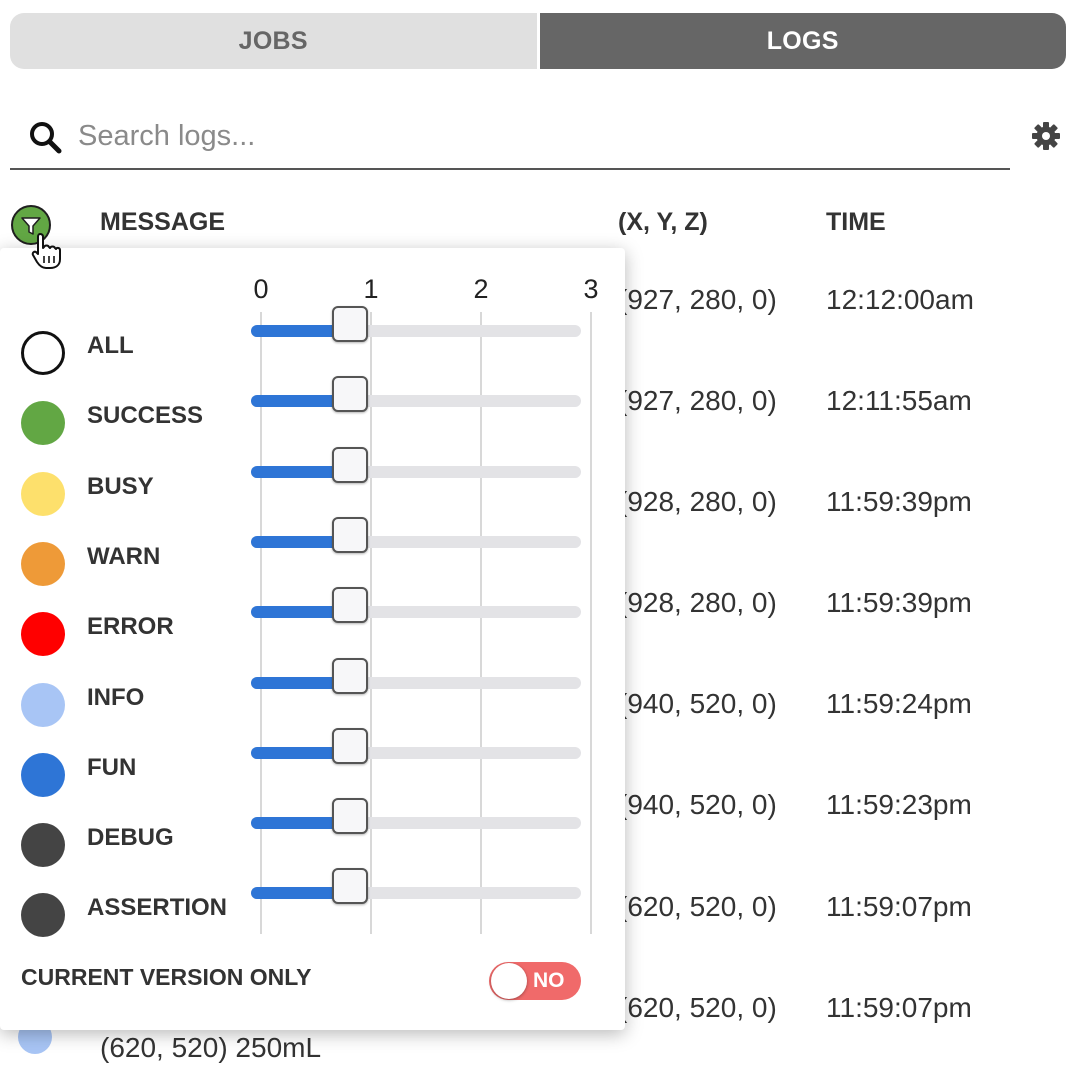 The width and height of the screenshot is (1078, 1074). I want to click on level-slider-warn, so click(416, 542).